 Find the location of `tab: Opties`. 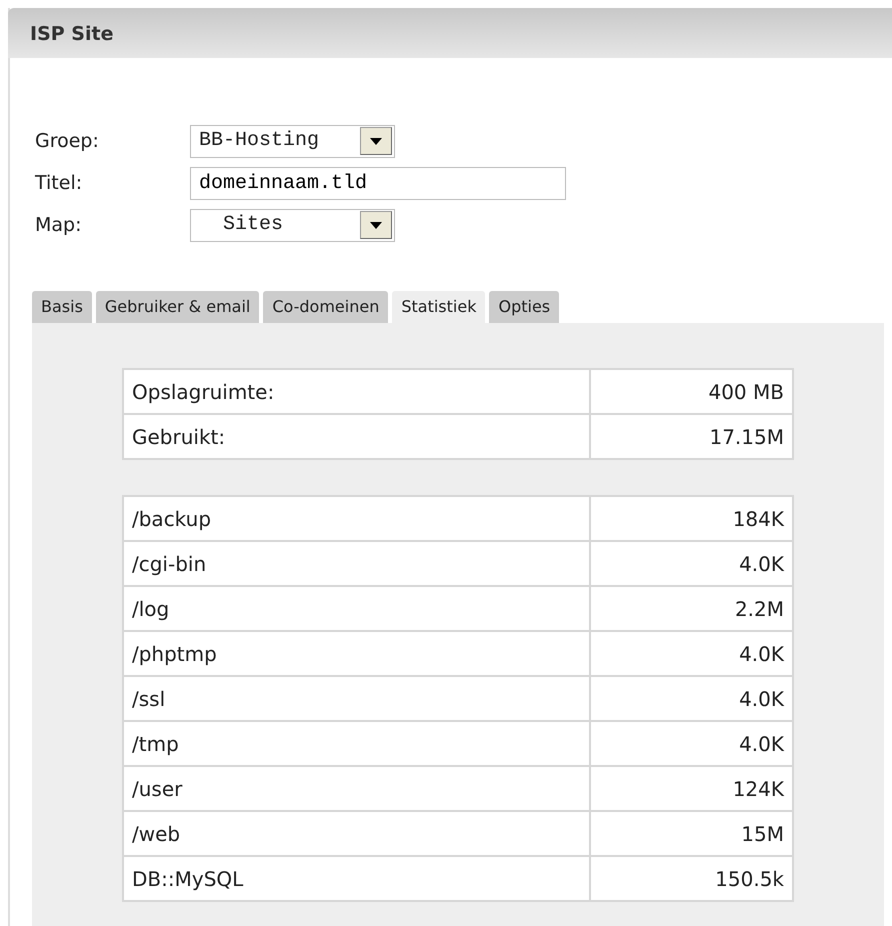

tab: Opties is located at coordinates (524, 307).